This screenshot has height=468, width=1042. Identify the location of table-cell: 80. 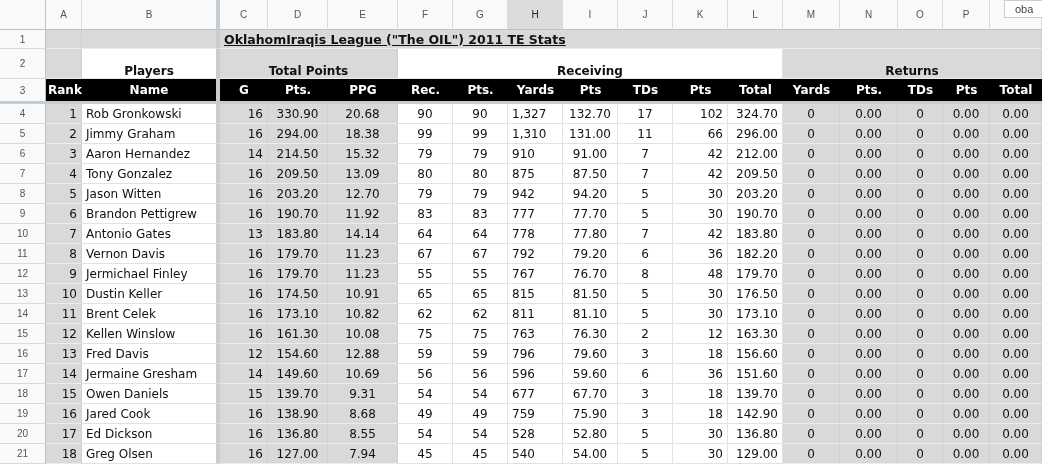
(480, 174).